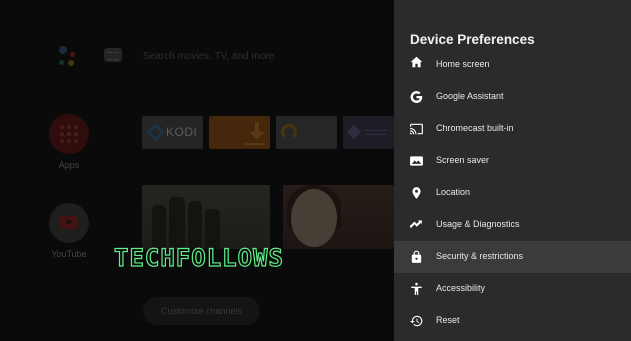 This screenshot has height=341, width=631. I want to click on cast-icon, so click(416, 129).